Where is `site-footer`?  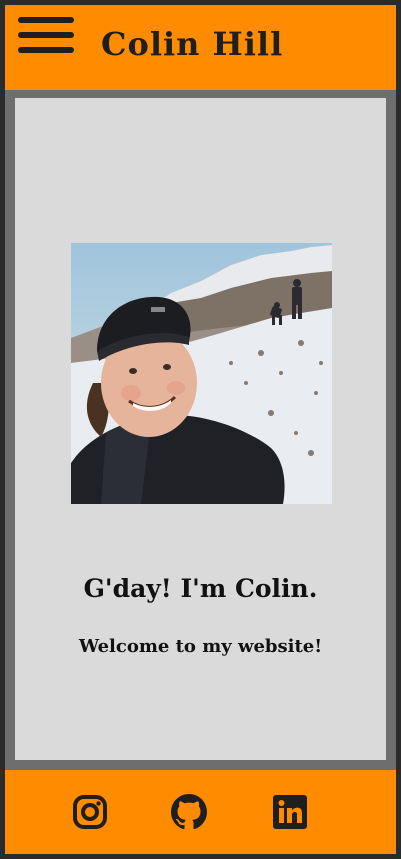
site-footer is located at coordinates (200, 812).